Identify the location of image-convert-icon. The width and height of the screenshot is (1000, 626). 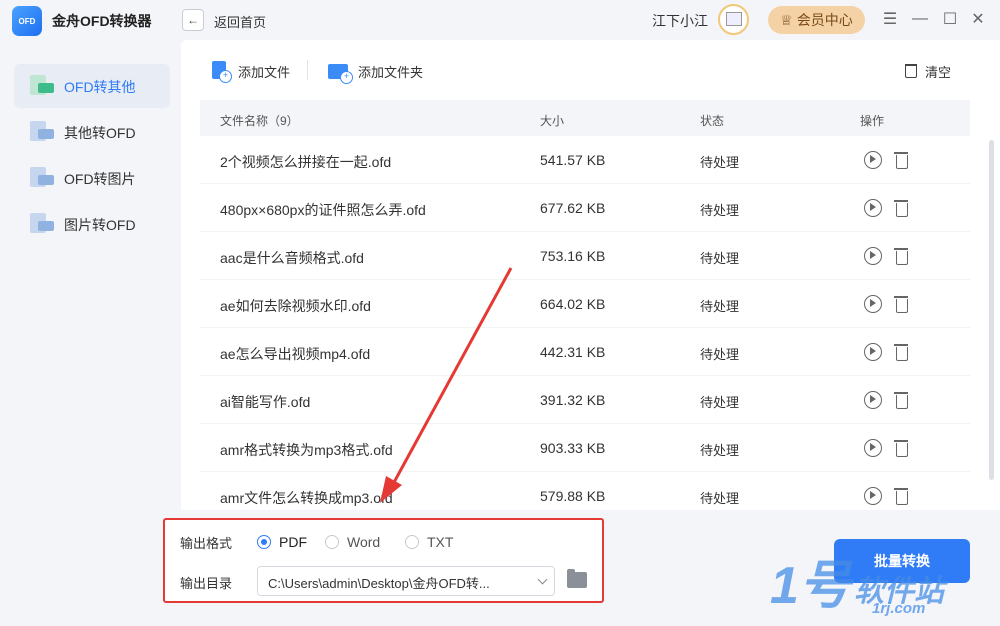
(42, 178).